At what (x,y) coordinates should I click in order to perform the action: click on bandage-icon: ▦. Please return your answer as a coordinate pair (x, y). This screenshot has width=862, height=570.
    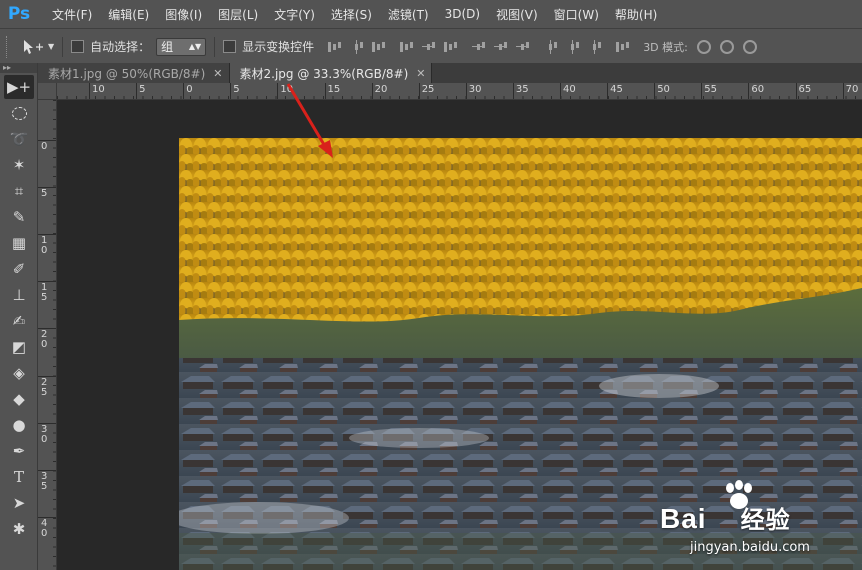
    Looking at the image, I should click on (19, 243).